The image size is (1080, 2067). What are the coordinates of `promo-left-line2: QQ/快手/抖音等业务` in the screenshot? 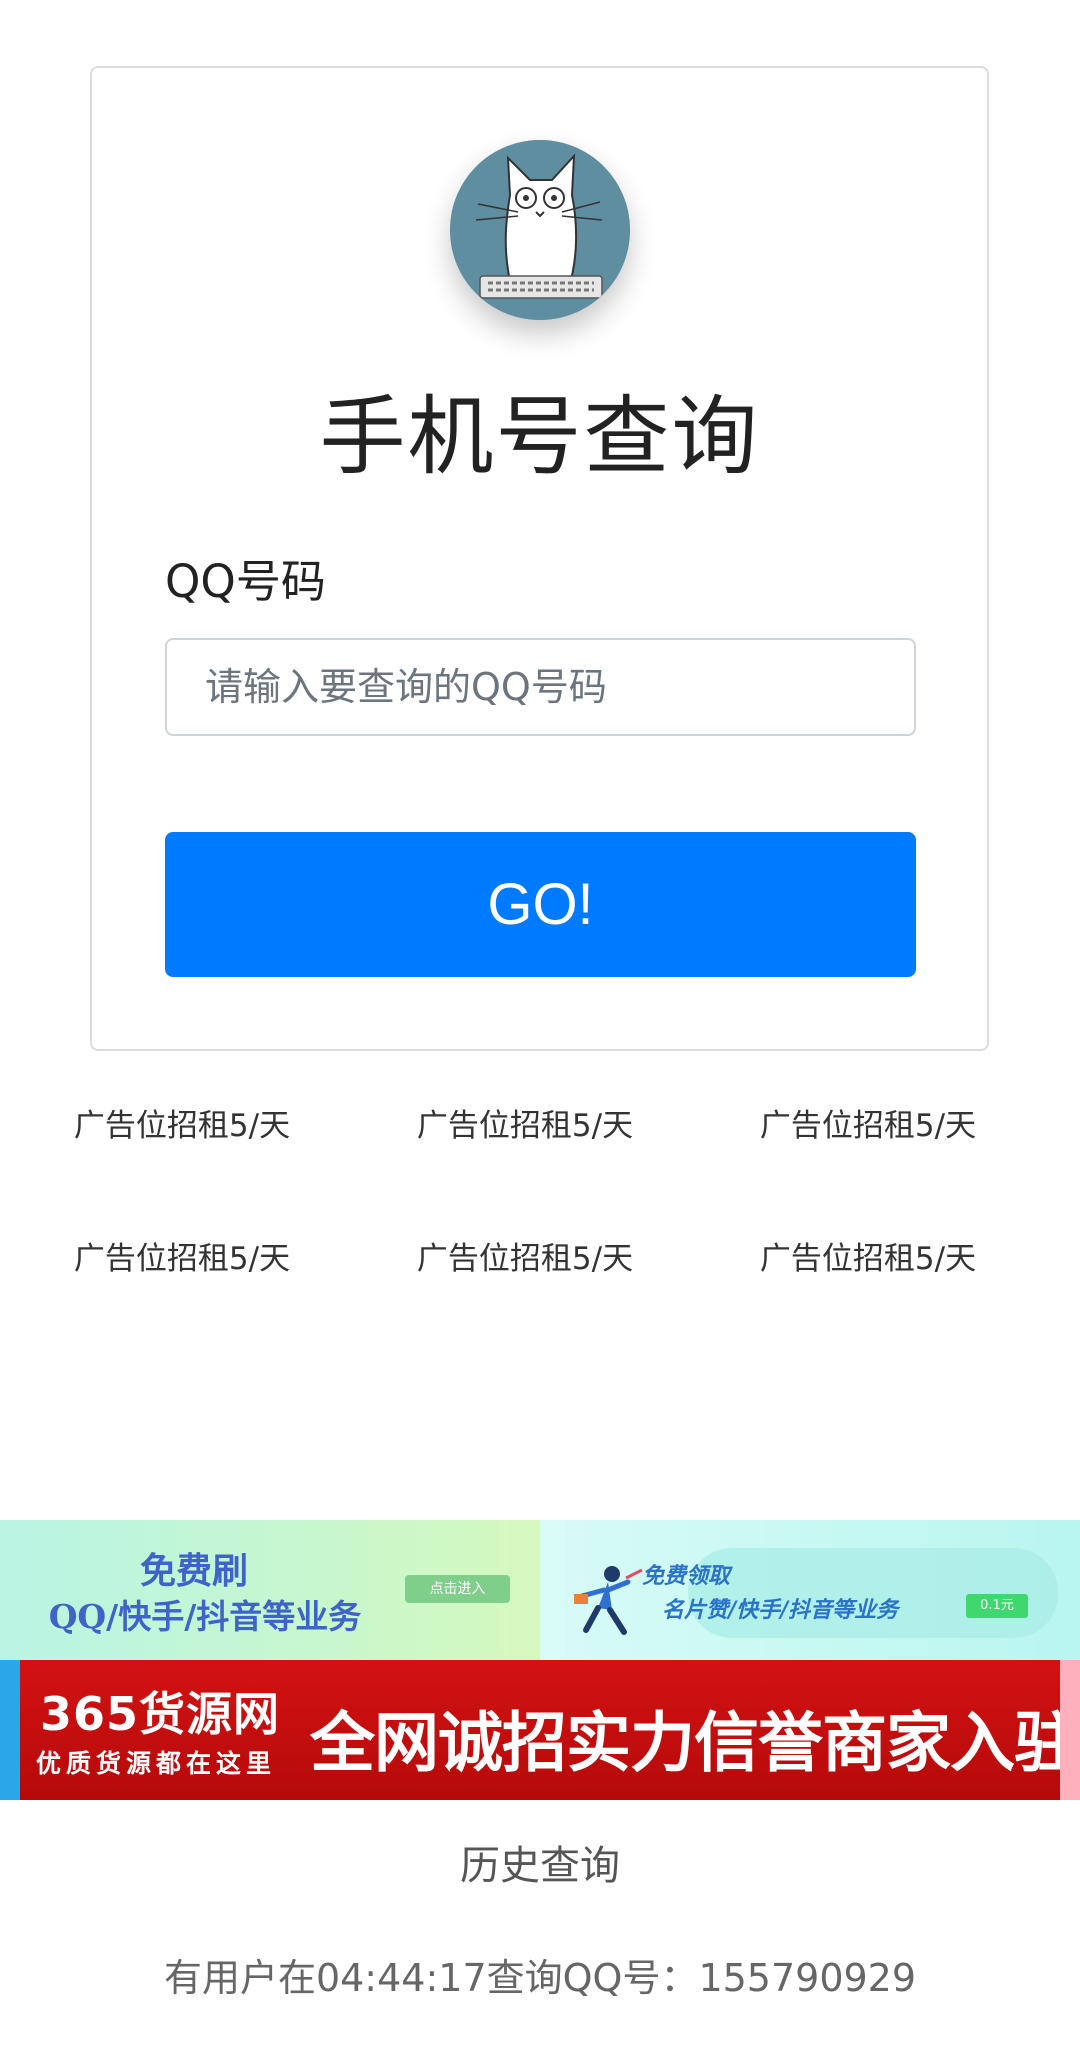 It's located at (205, 1616).